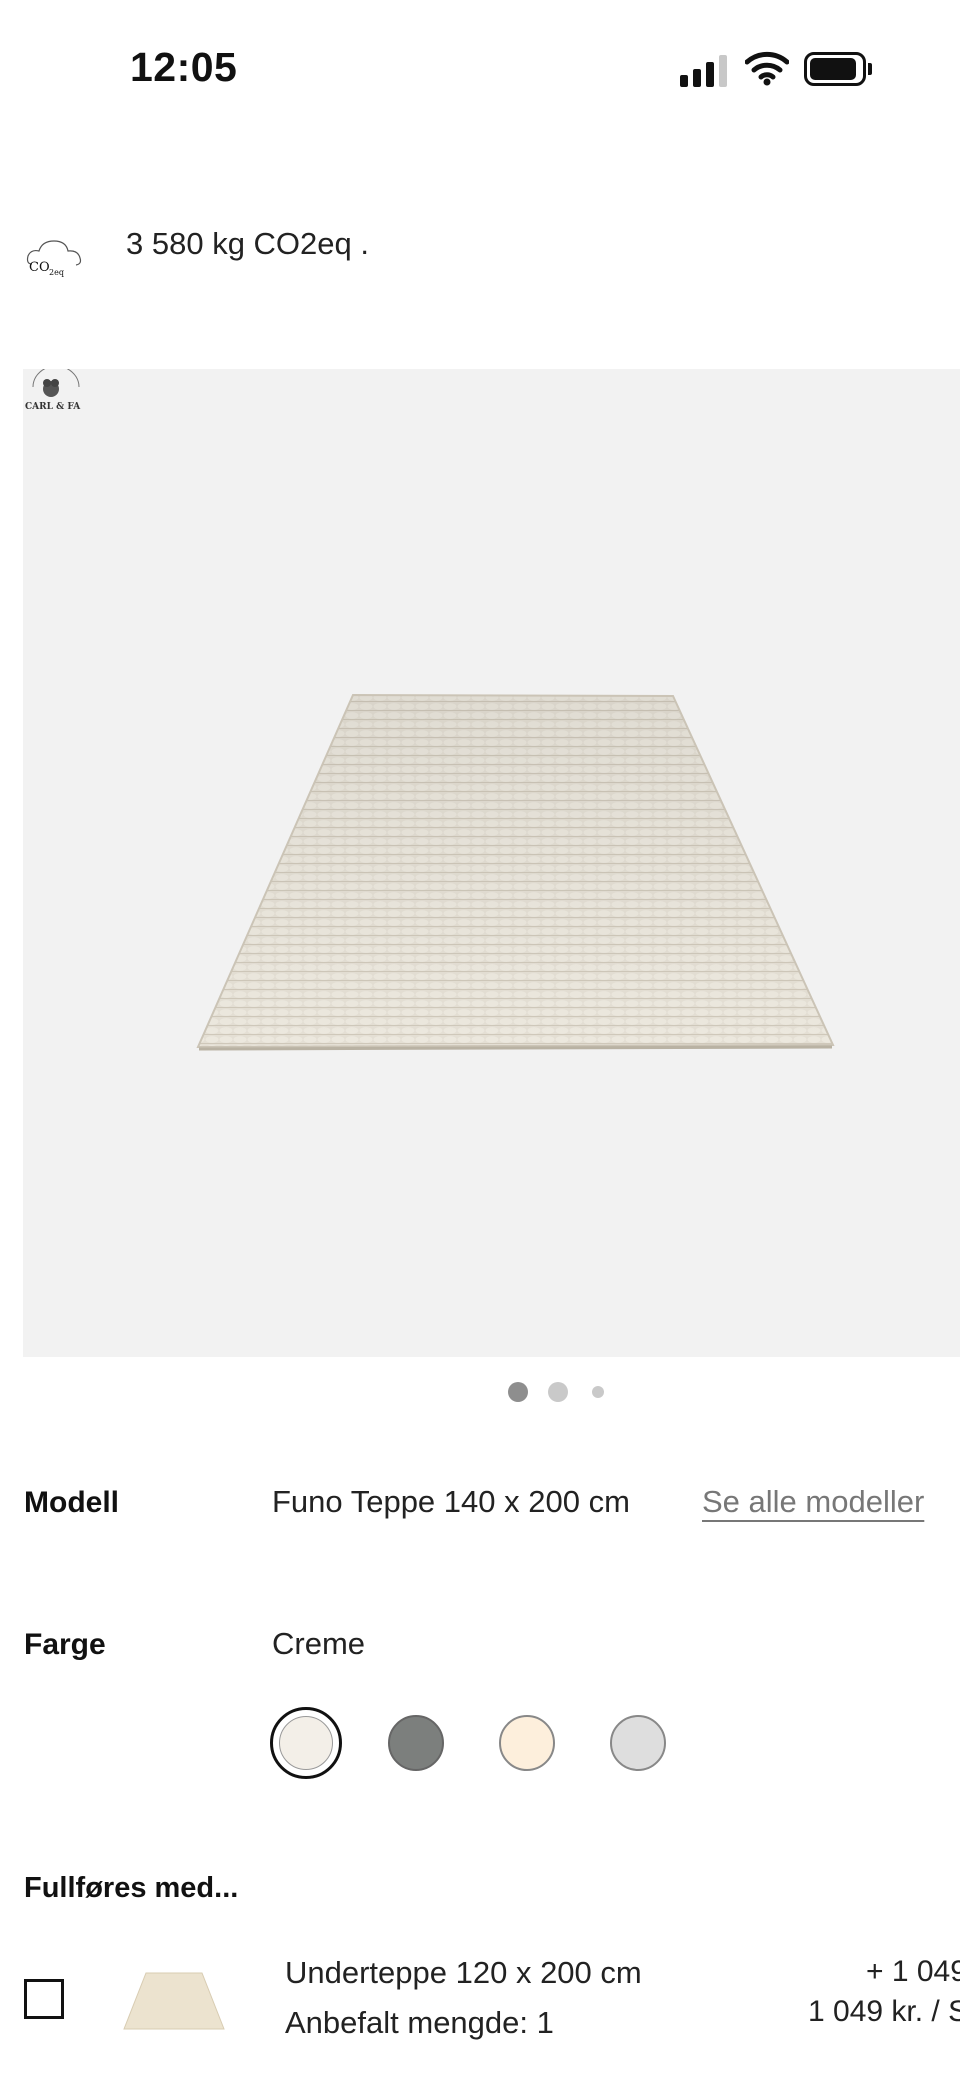 This screenshot has height=2086, width=960. I want to click on gallery-pagination, so click(560, 1392).